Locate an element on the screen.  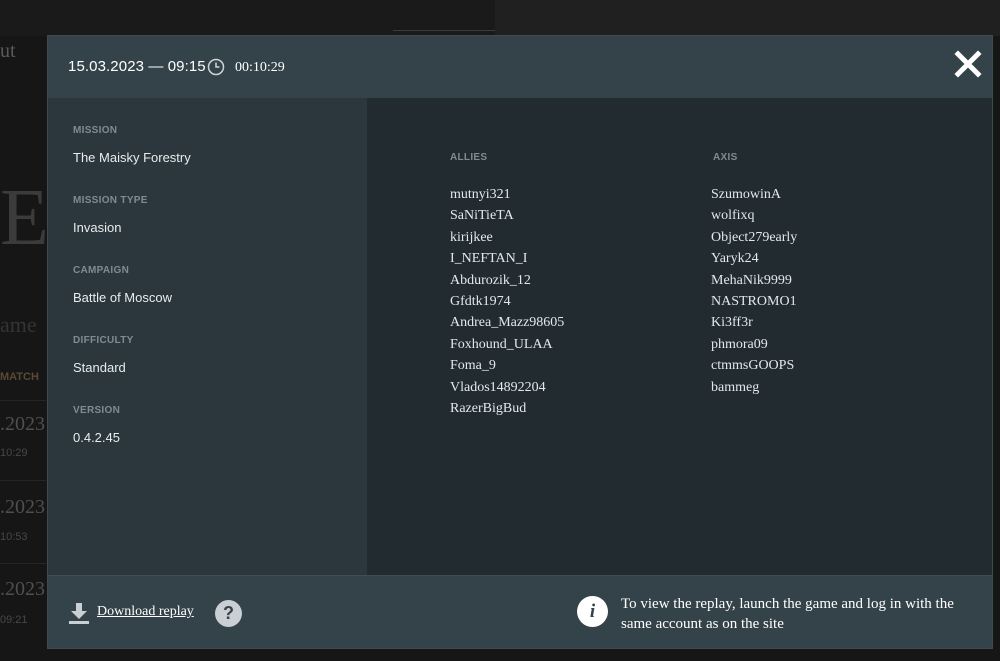
allies-heading: ALLIES is located at coordinates (469, 157).